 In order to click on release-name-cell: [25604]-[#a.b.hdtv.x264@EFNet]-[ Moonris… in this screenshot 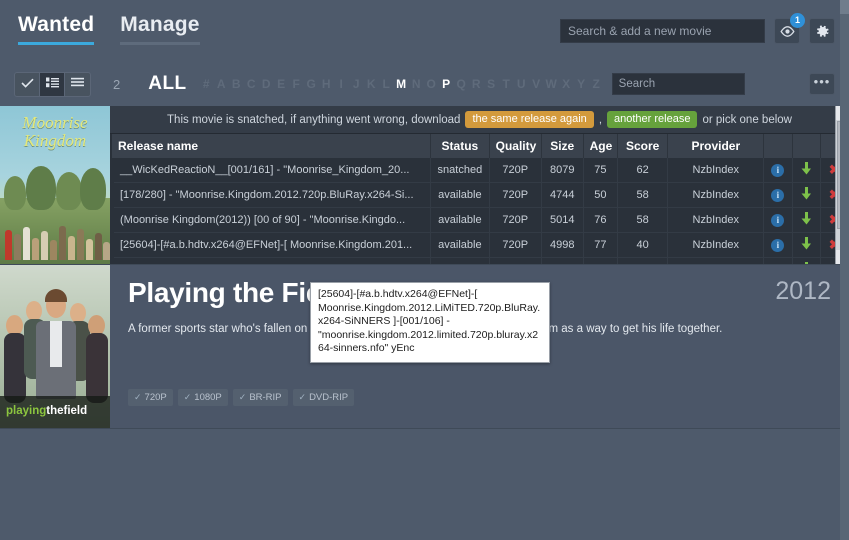, I will do `click(272, 245)`.